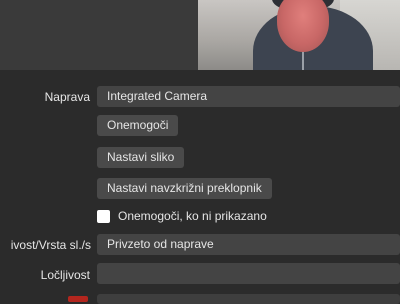 This screenshot has height=304, width=400. I want to click on device-select: Integrated Camera, so click(248, 96).